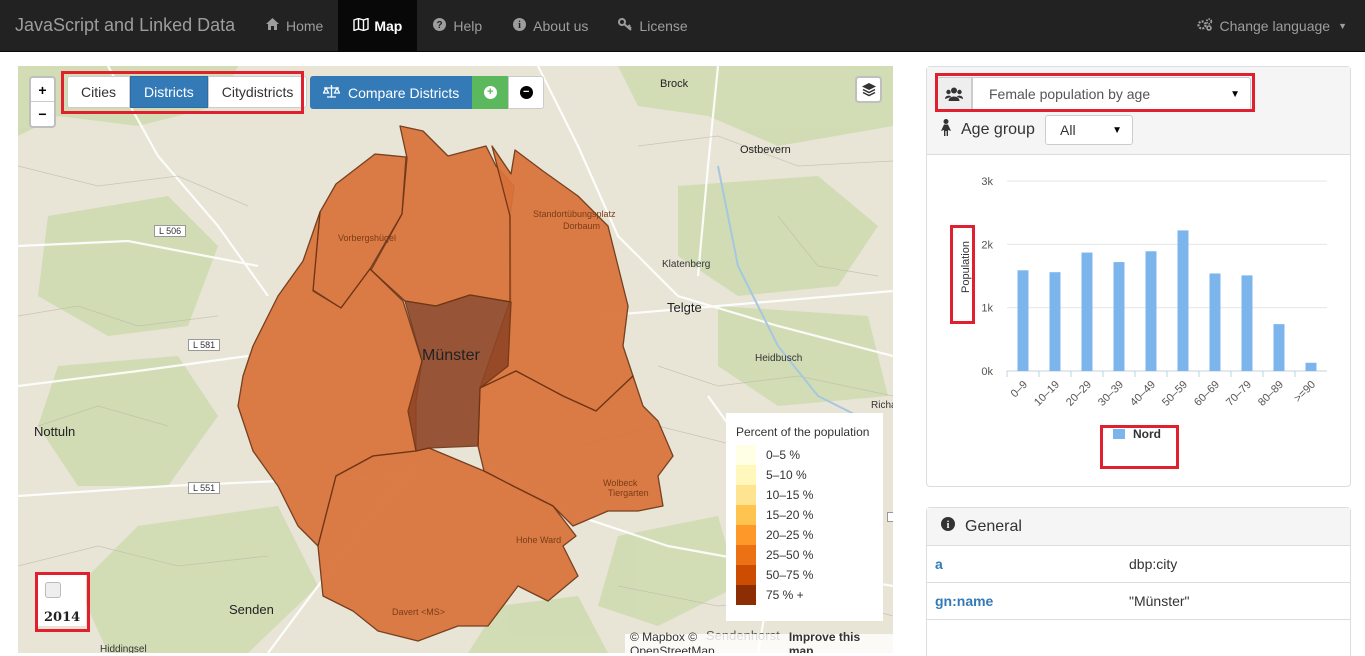 The width and height of the screenshot is (1365, 656). I want to click on nav-map: Map, so click(378, 25).